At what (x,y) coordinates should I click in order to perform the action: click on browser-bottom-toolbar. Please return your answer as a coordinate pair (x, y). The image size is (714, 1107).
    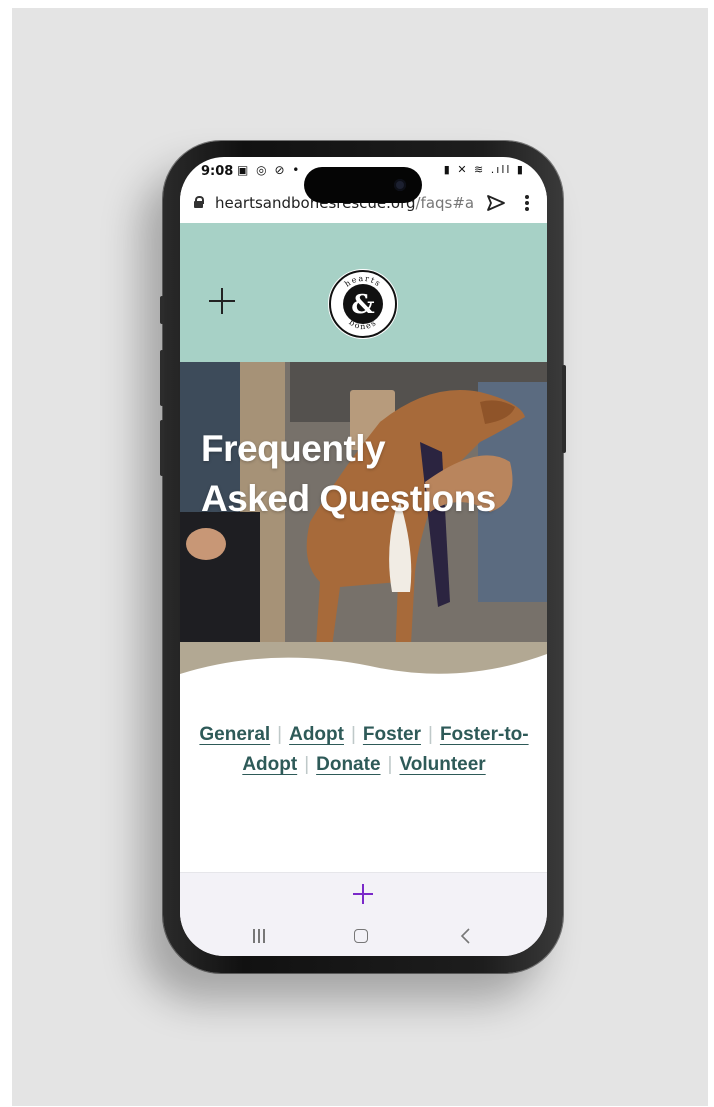
    Looking at the image, I should click on (363, 914).